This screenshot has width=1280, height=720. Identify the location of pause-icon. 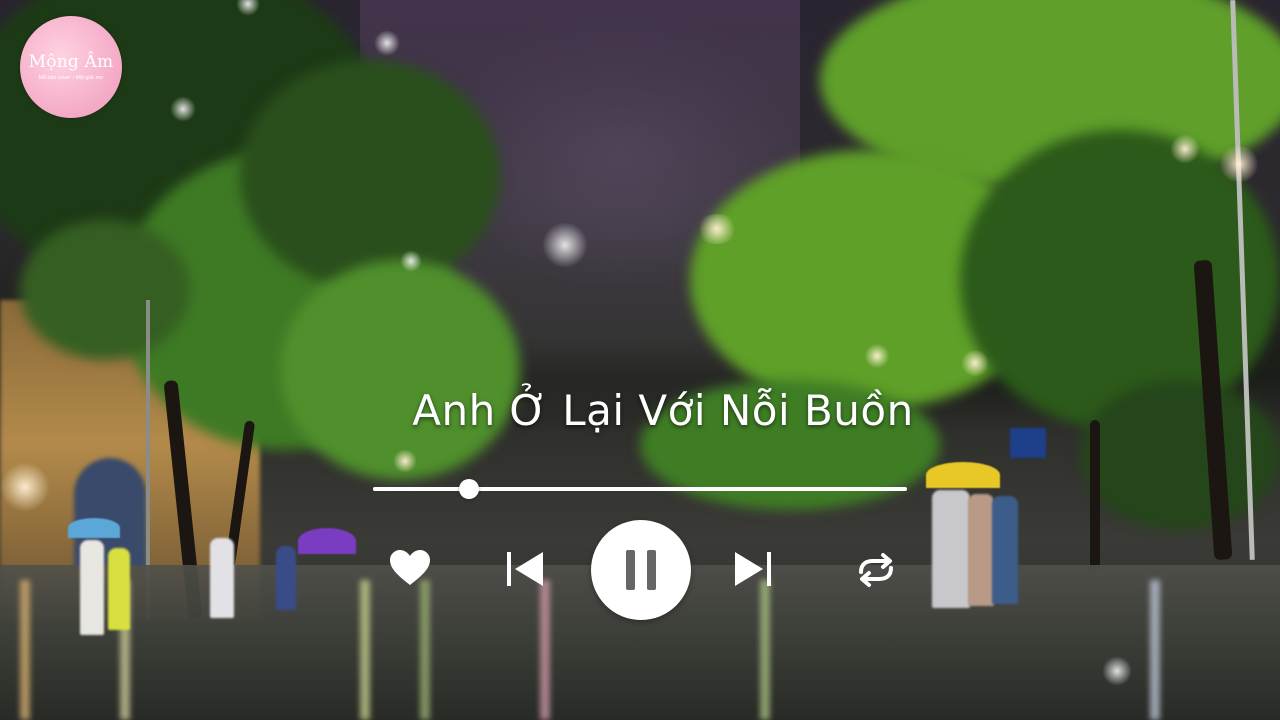
(641, 570).